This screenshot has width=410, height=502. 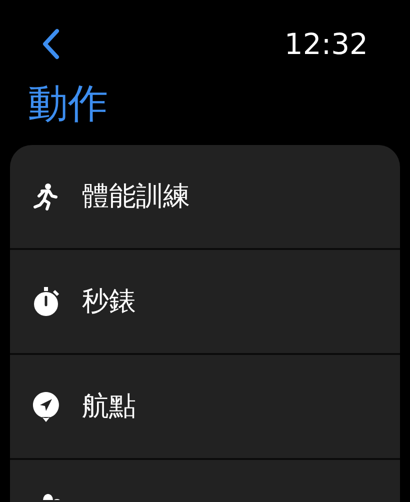 I want to click on stopwatch-icon, so click(x=46, y=301).